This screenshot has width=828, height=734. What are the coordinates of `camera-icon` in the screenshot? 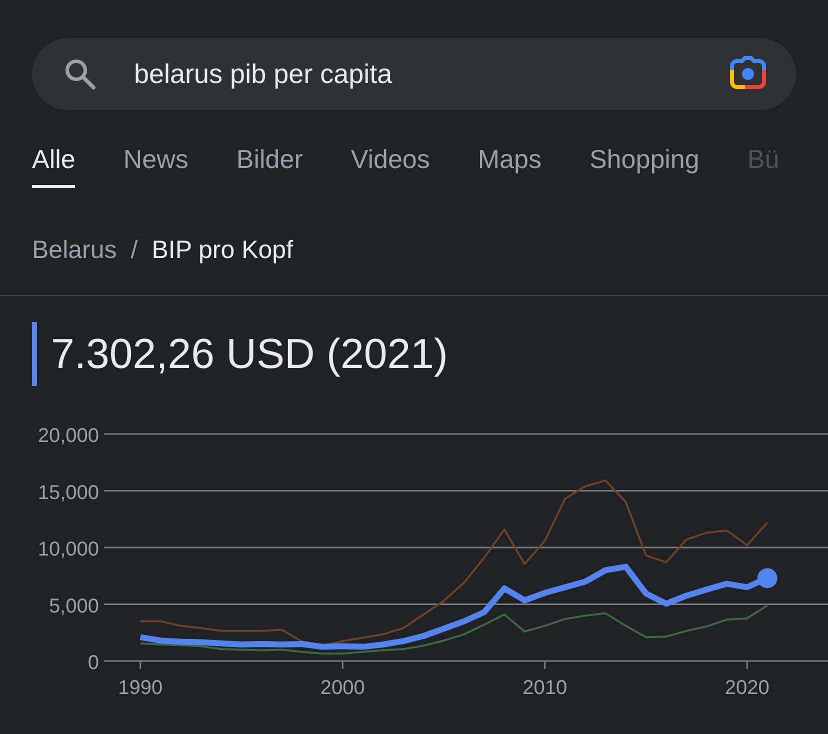 It's located at (748, 74).